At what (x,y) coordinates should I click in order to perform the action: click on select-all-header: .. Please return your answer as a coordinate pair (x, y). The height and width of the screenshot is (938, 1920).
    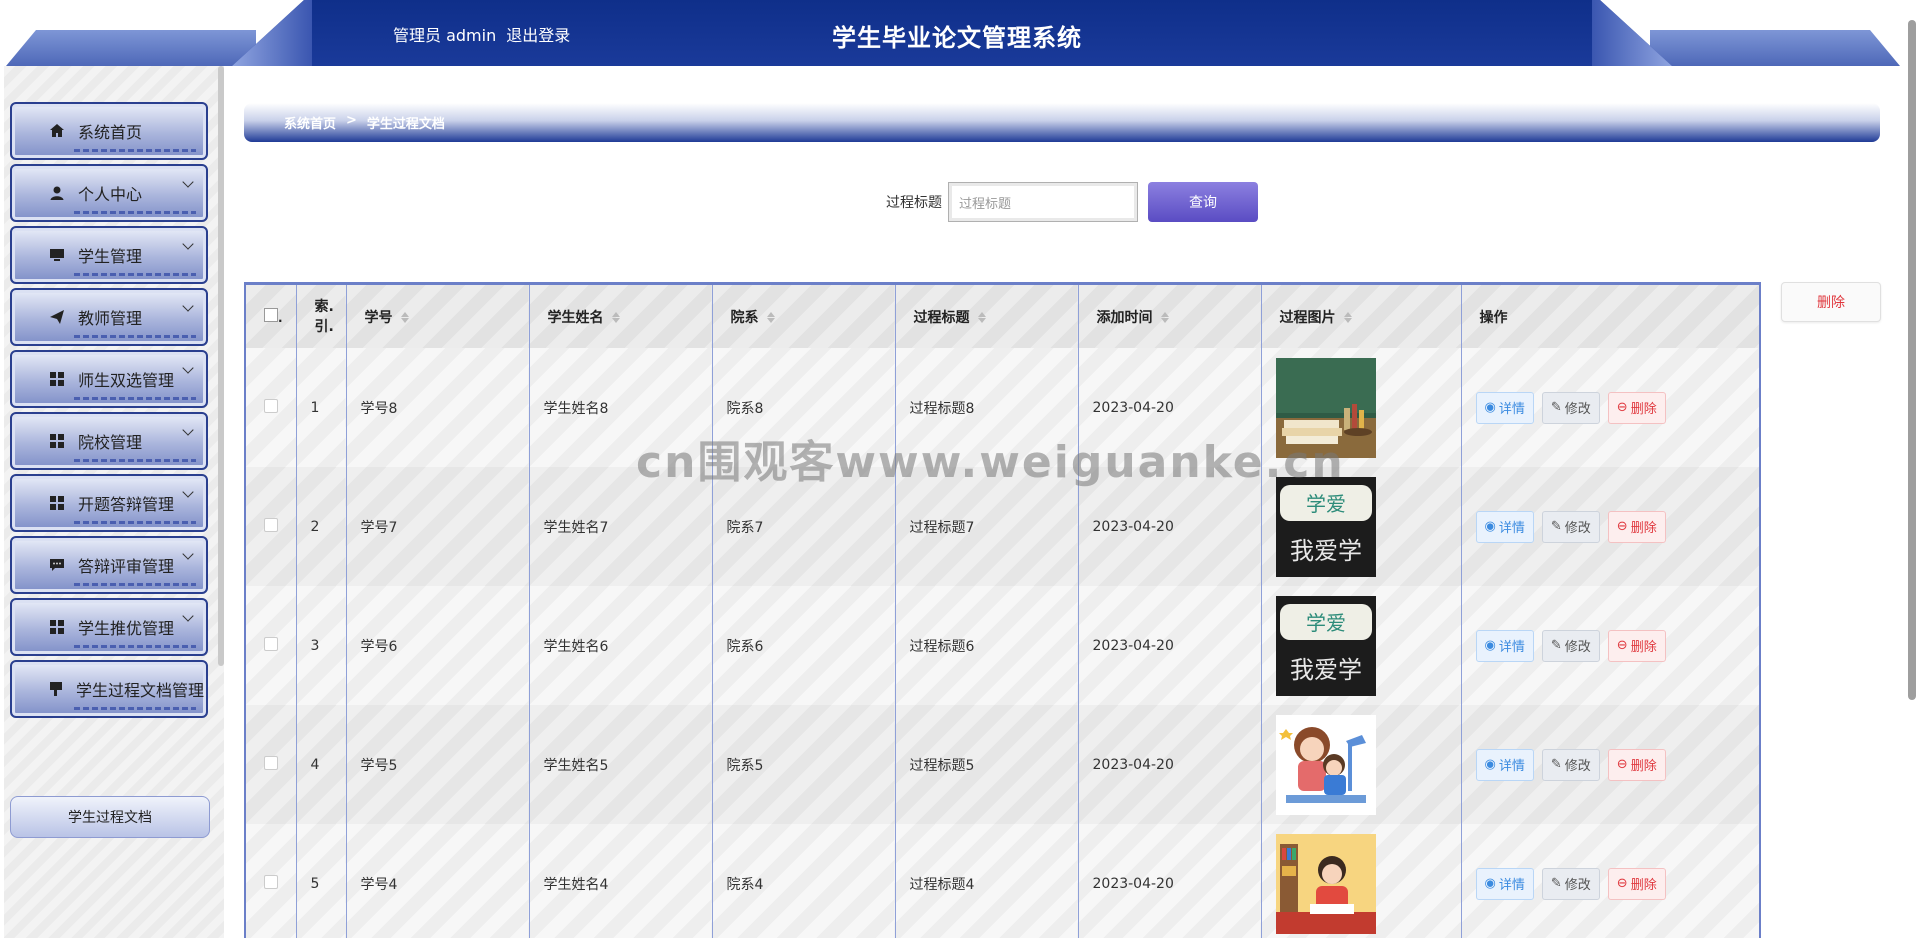
    Looking at the image, I should click on (271, 316).